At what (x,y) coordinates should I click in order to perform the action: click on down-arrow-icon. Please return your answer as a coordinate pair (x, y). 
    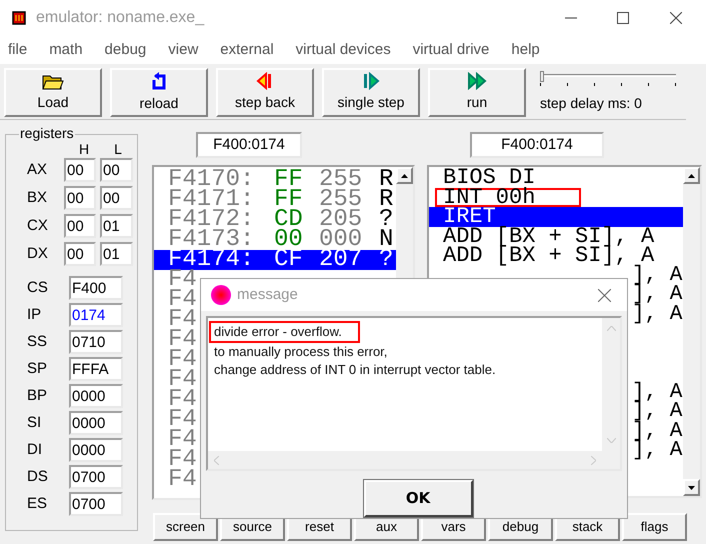
    Looking at the image, I should click on (691, 488).